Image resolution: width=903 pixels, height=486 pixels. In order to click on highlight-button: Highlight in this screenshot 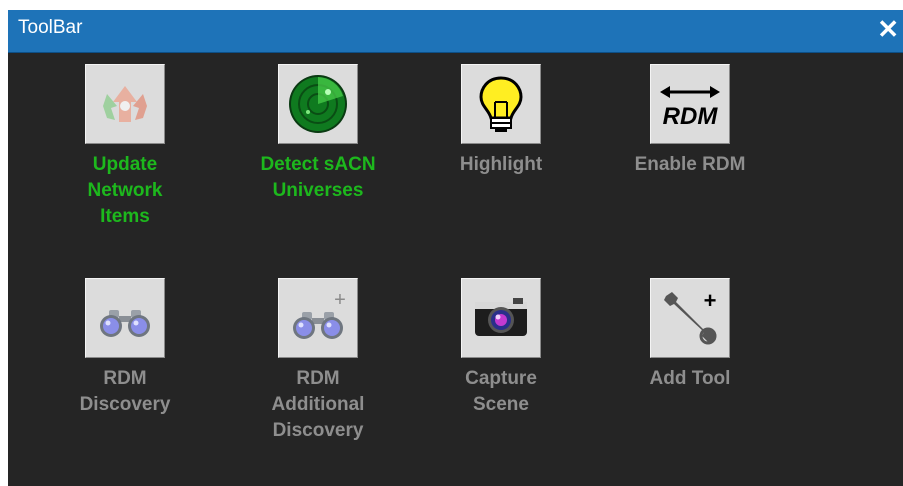, I will do `click(501, 121)`.